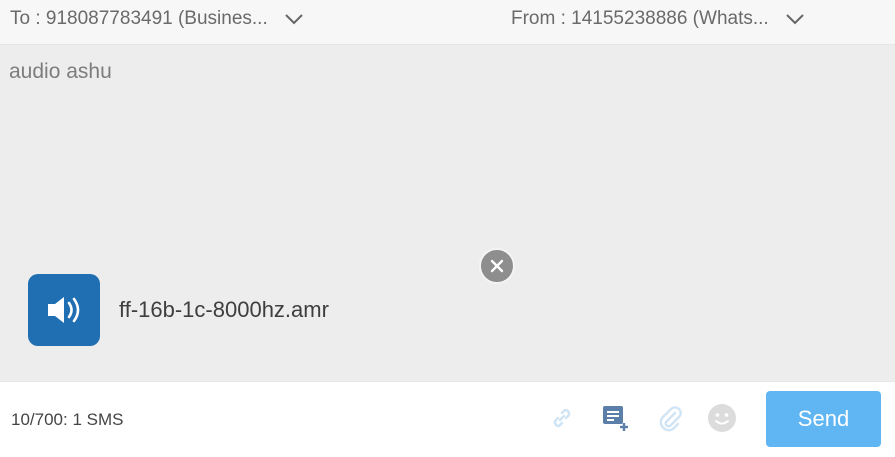 The width and height of the screenshot is (895, 457). I want to click on link-icon, so click(562, 418).